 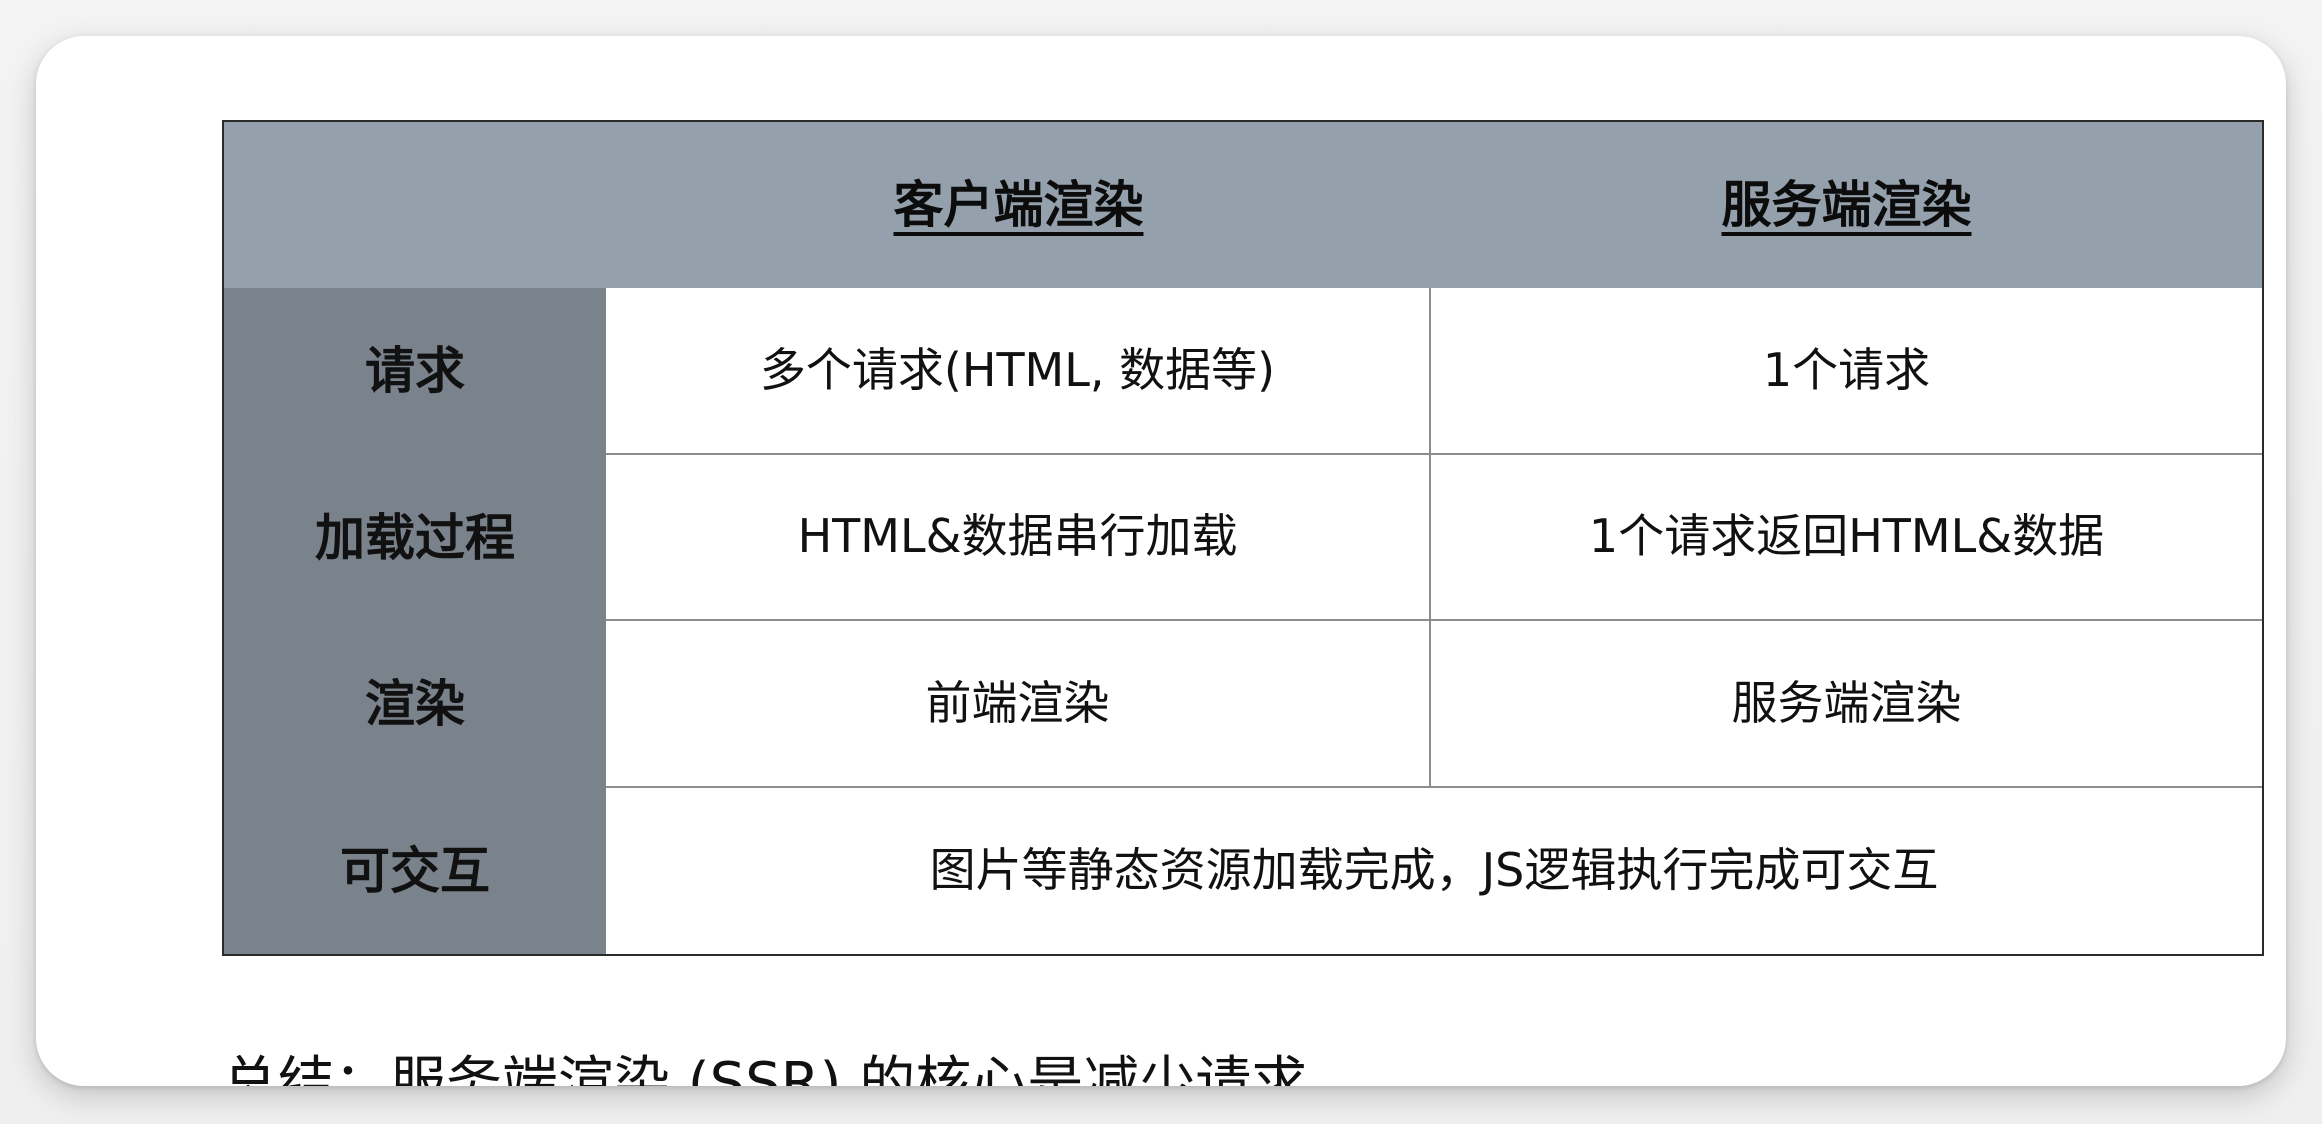 What do you see at coordinates (1018, 537) in the screenshot?
I see `table-cell-loading-client: HTML&数据串行加载` at bounding box center [1018, 537].